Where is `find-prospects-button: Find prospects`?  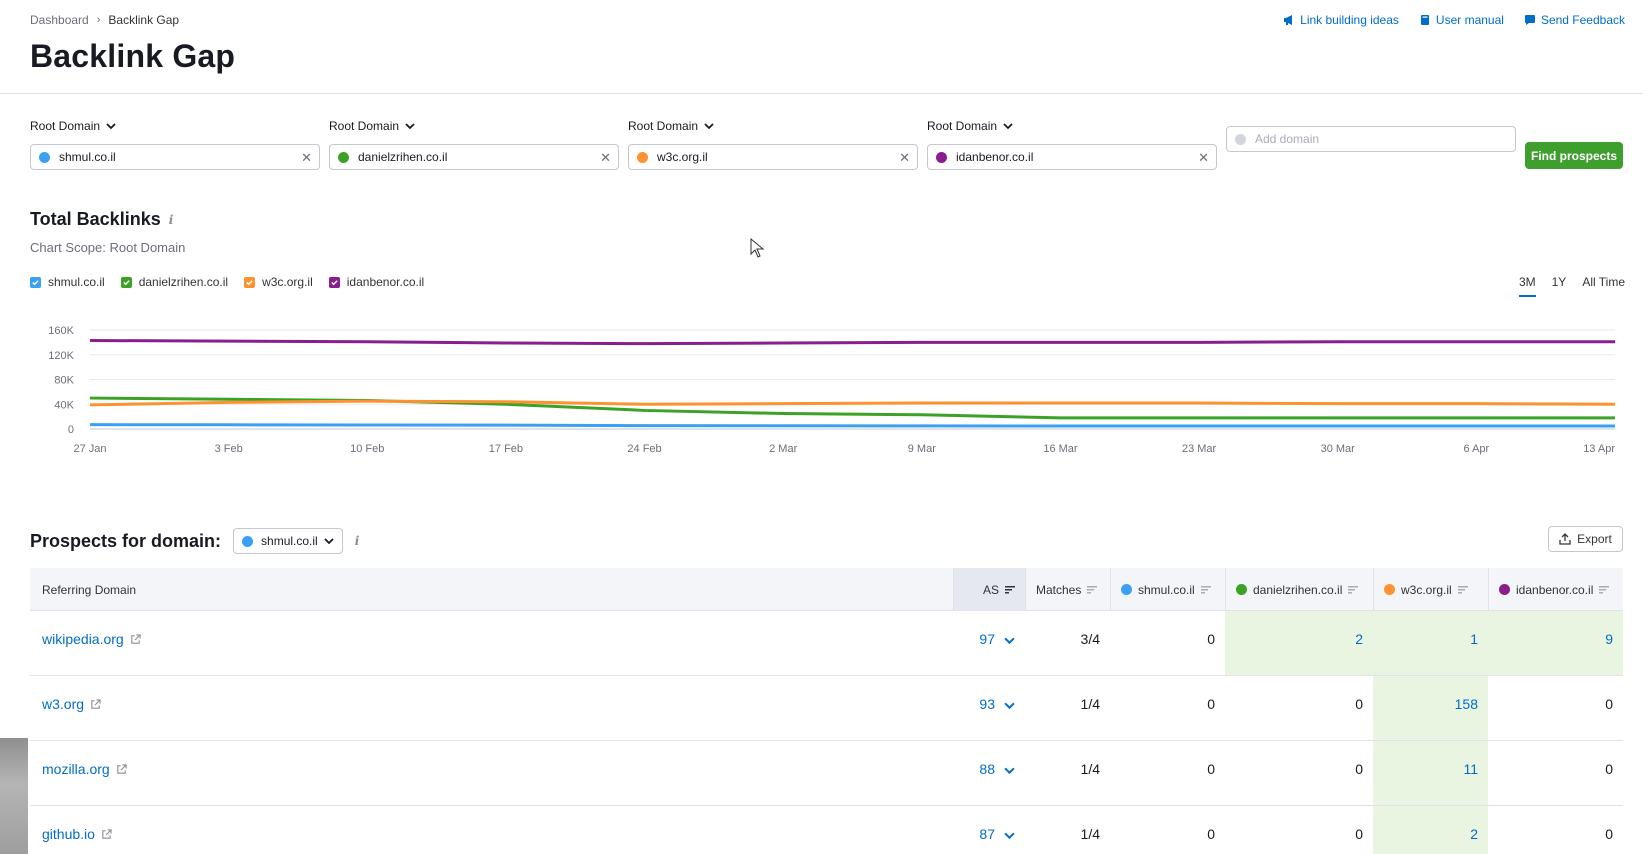 find-prospects-button: Find prospects is located at coordinates (1574, 155).